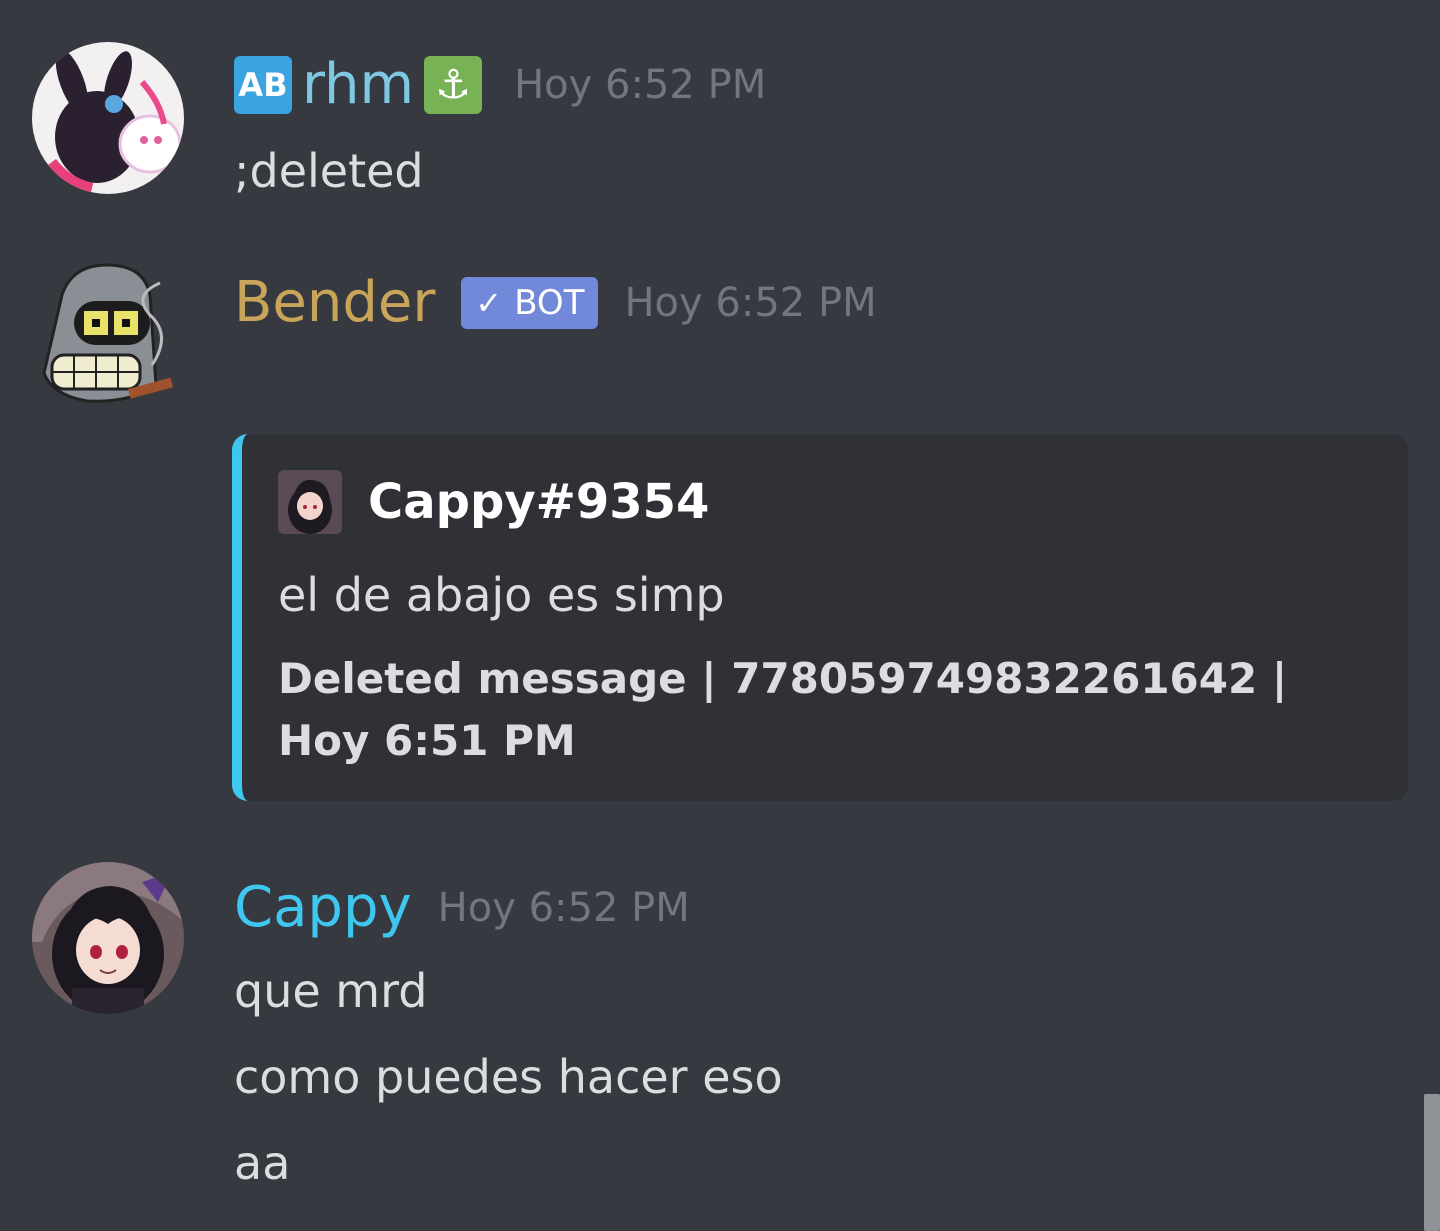 The image size is (1440, 1231). Describe the element at coordinates (489, 303) in the screenshot. I see `checkmark-icon: ✓` at that location.